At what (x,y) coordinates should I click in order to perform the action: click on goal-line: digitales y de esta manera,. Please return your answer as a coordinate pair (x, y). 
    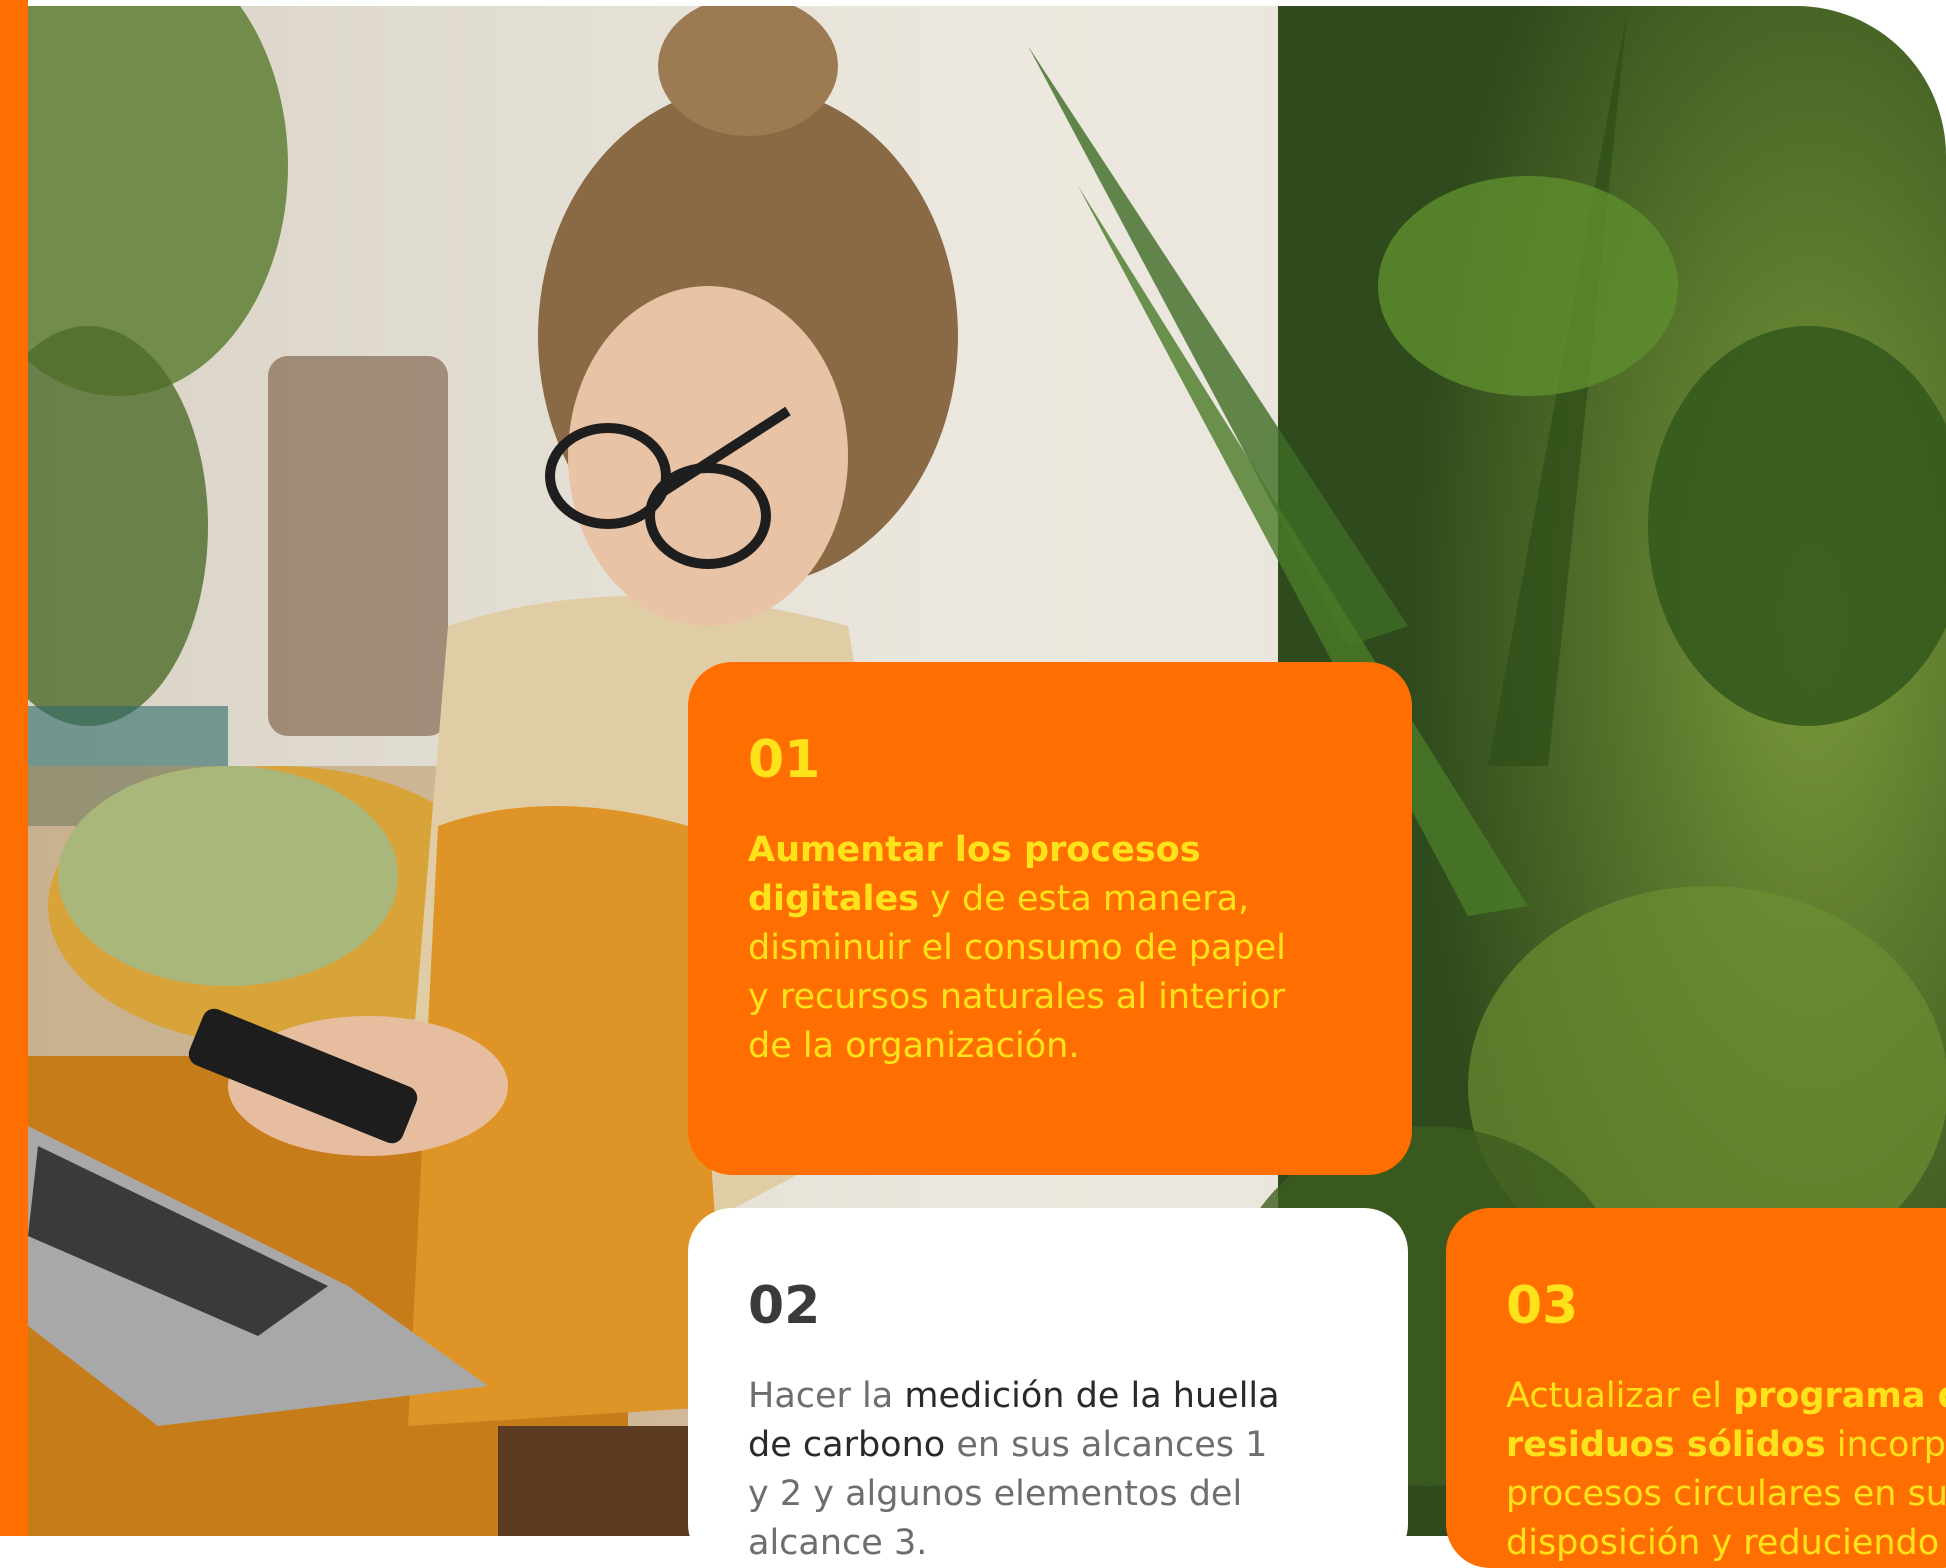
    Looking at the image, I should click on (1051, 899).